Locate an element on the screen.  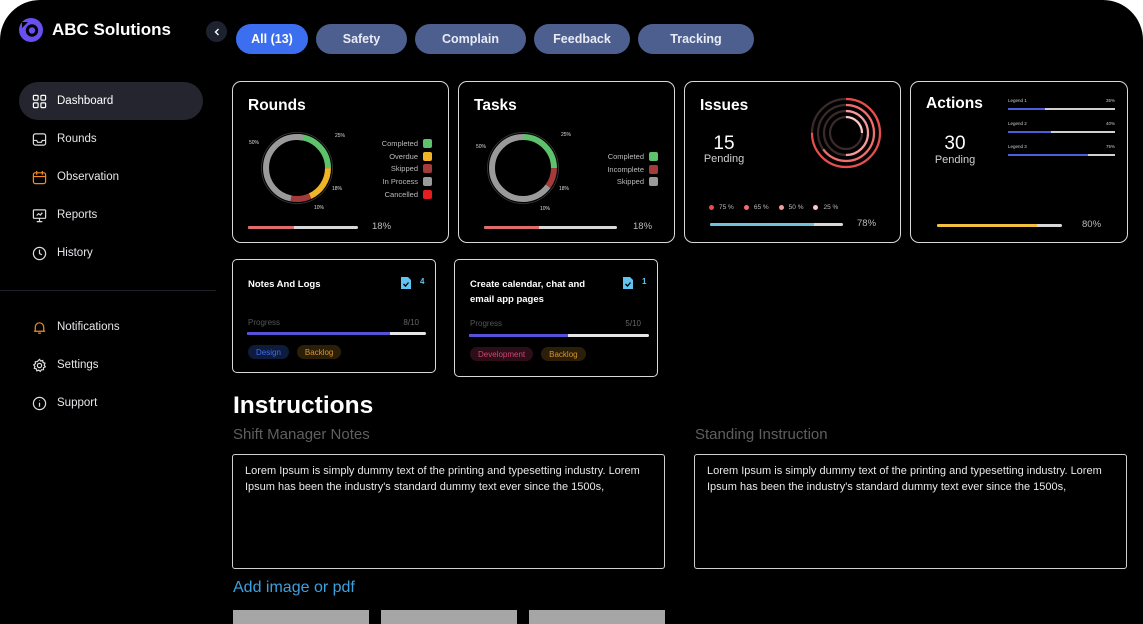
rounds-donut-chart: 50% 25% 18% 10% is located at coordinates (297, 171).